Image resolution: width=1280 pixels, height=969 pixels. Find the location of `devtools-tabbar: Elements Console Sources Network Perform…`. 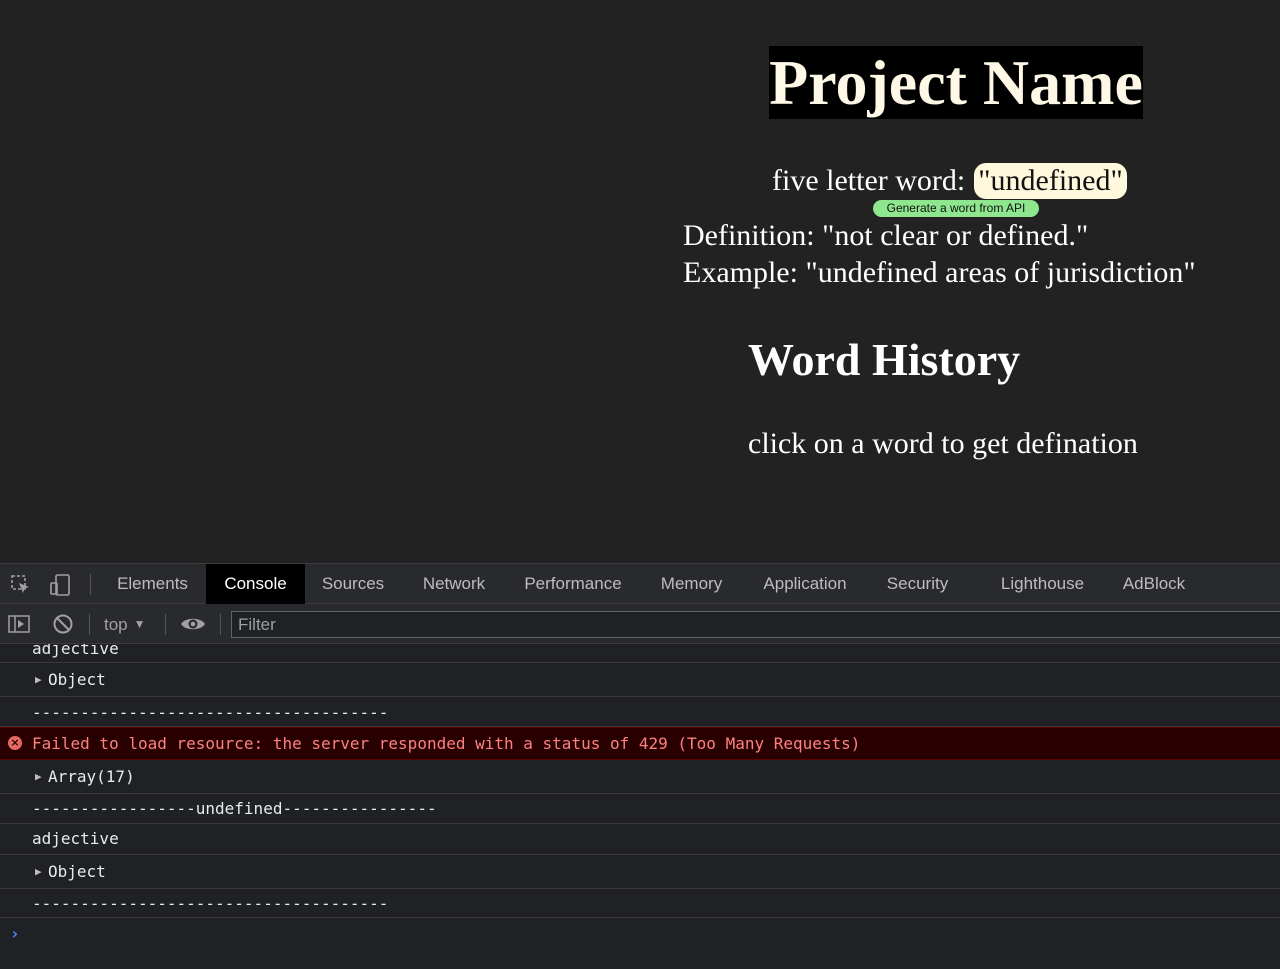

devtools-tabbar: Elements Console Sources Network Perform… is located at coordinates (640, 583).